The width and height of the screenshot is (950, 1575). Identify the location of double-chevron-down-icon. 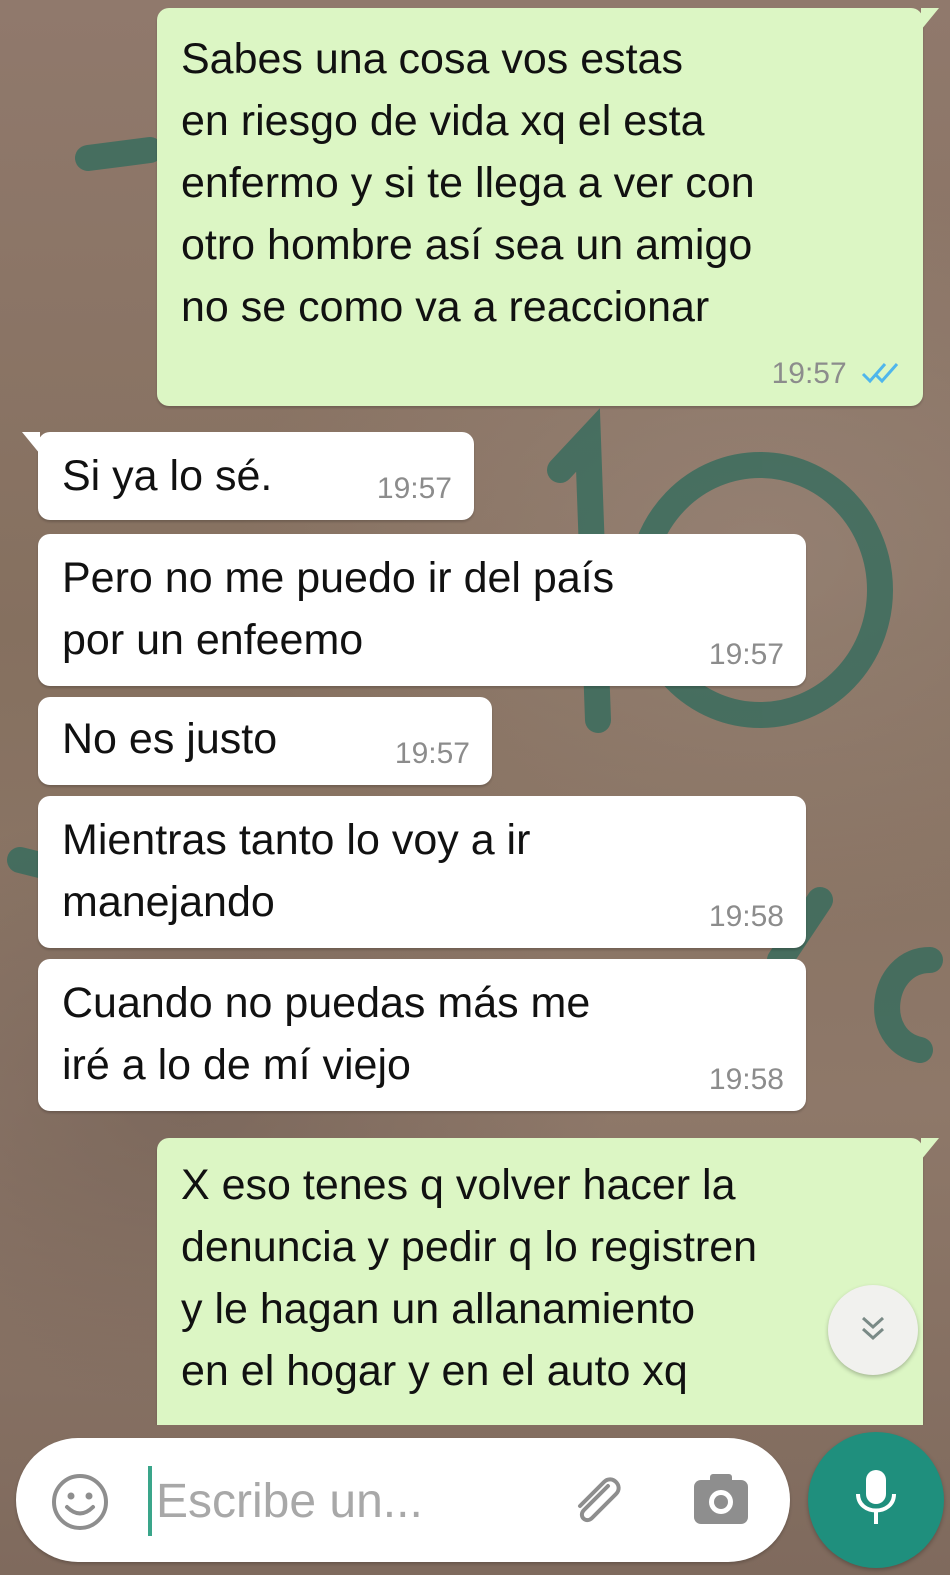
(873, 1330).